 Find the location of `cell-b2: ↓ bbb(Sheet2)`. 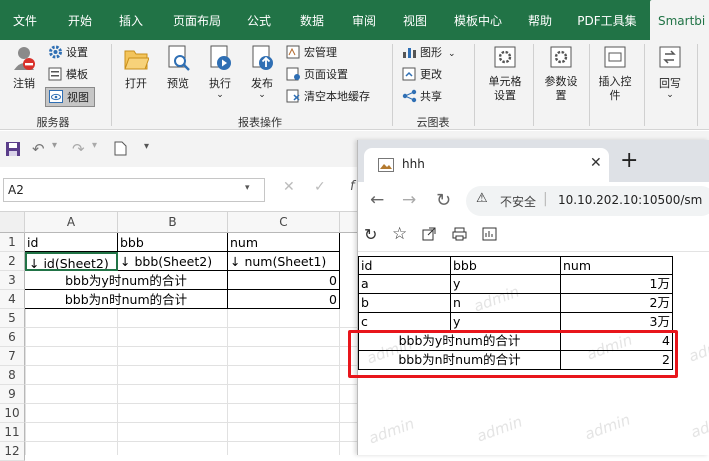

cell-b2: ↓ bbb(Sheet2) is located at coordinates (173, 261).